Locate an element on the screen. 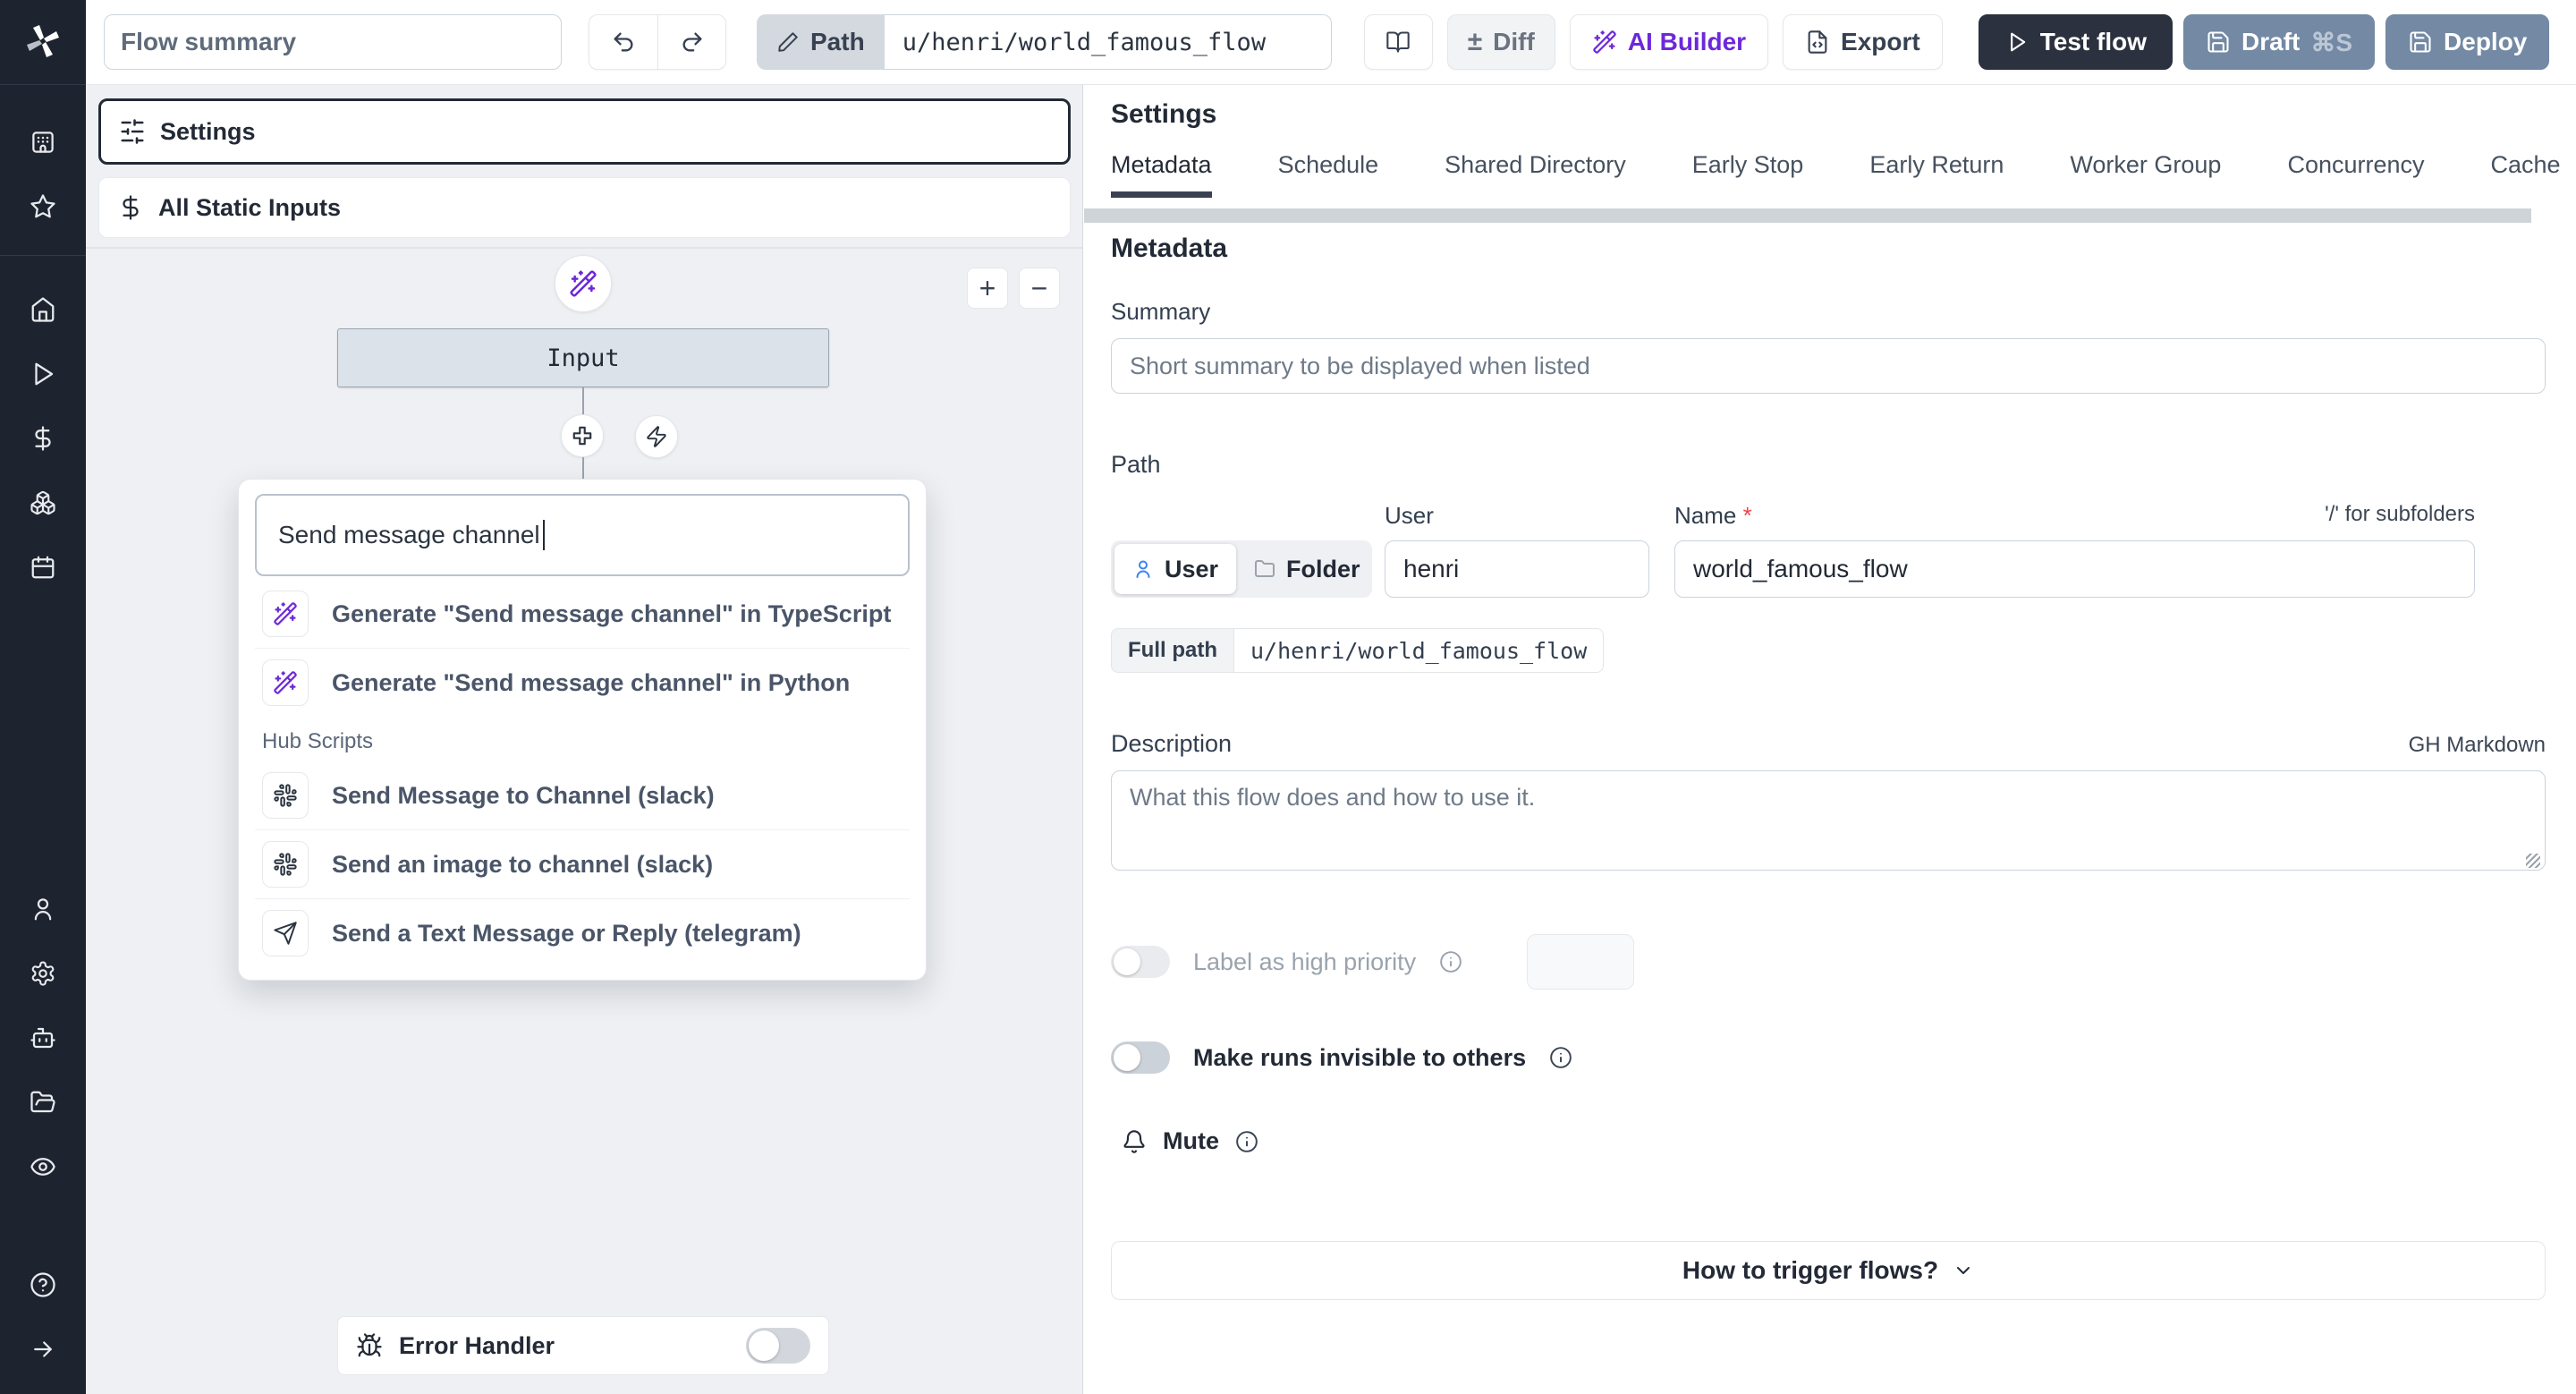 Image resolution: width=2576 pixels, height=1394 pixels. flow-settings-node: Settings is located at coordinates (584, 131).